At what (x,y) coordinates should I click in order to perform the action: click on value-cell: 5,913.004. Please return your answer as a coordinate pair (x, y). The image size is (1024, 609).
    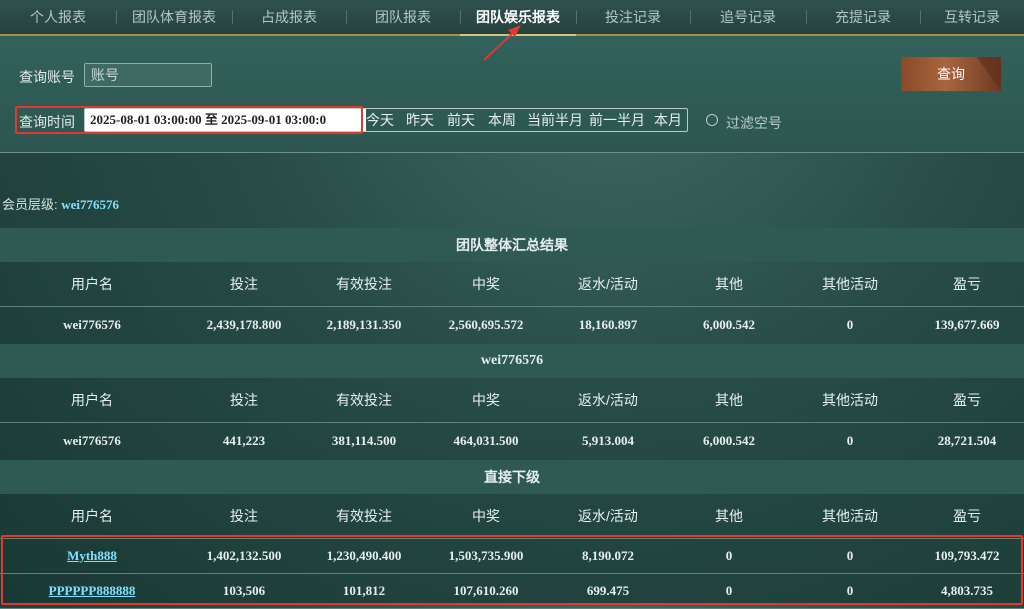
    Looking at the image, I should click on (608, 440).